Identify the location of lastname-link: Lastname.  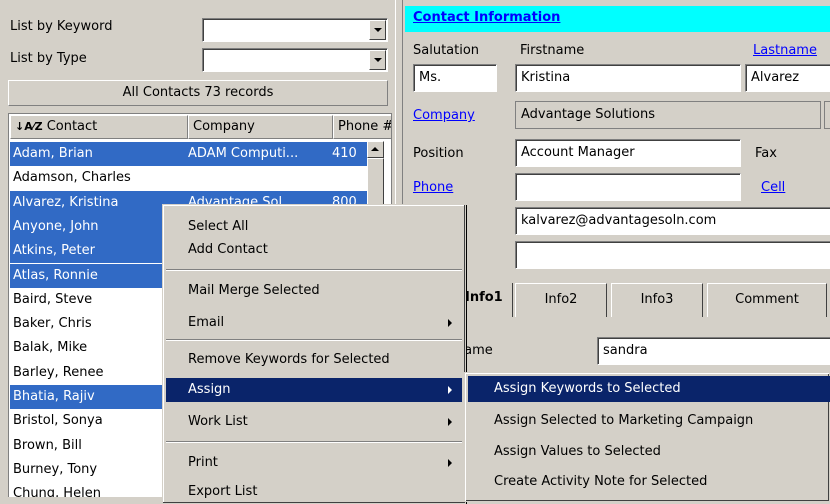
(785, 50).